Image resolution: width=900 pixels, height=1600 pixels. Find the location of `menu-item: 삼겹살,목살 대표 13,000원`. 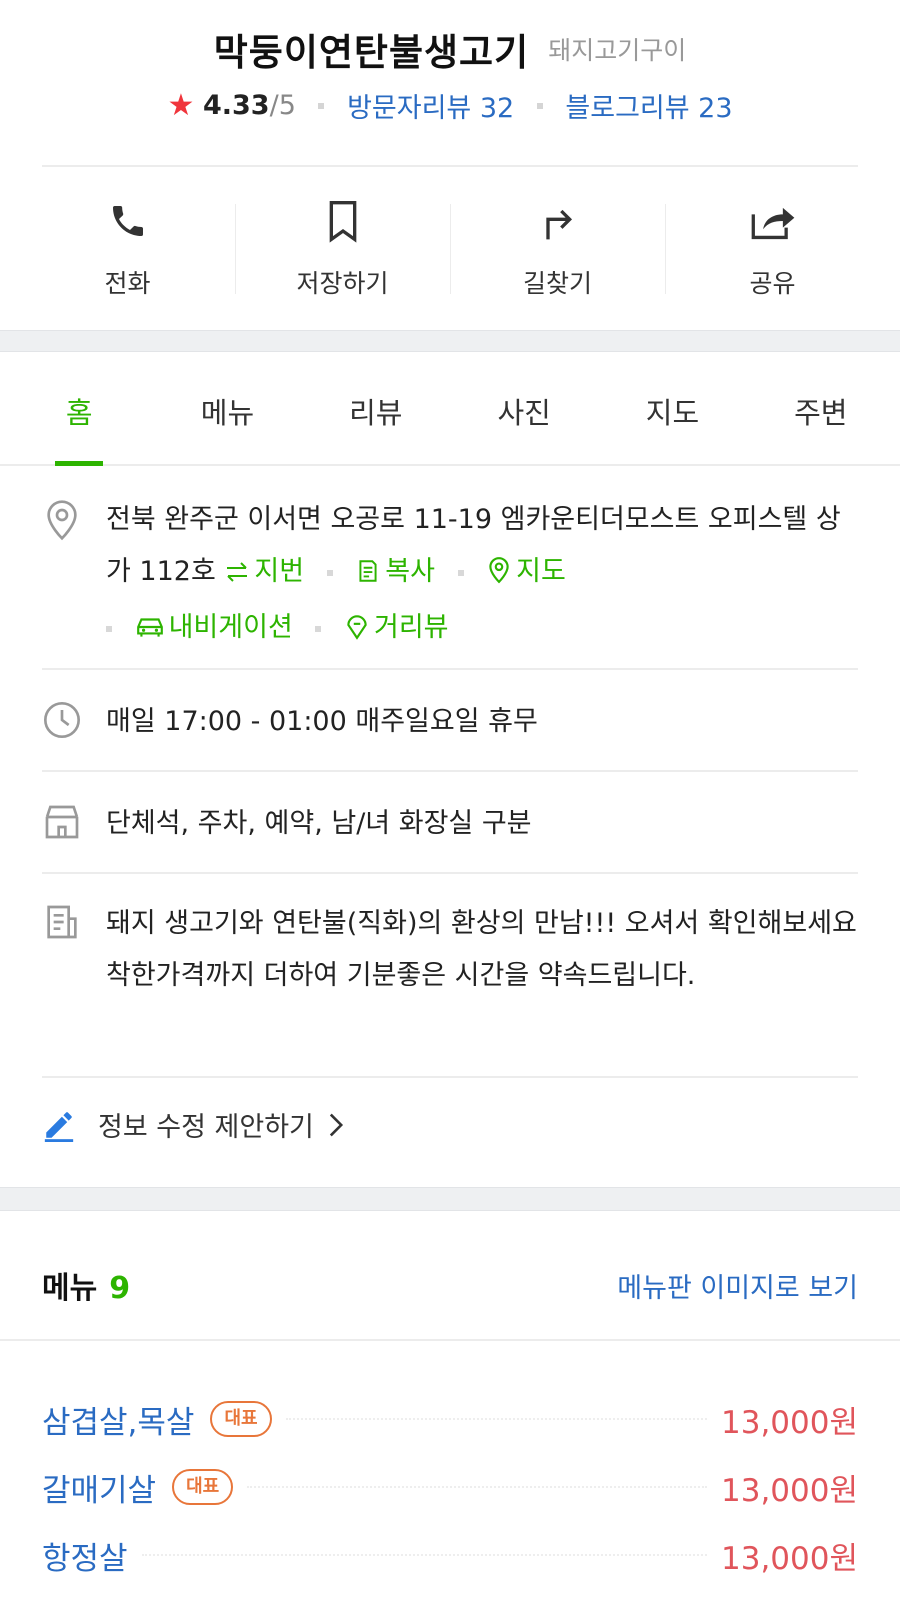

menu-item: 삼겹살,목살 대표 13,000원 is located at coordinates (450, 1419).